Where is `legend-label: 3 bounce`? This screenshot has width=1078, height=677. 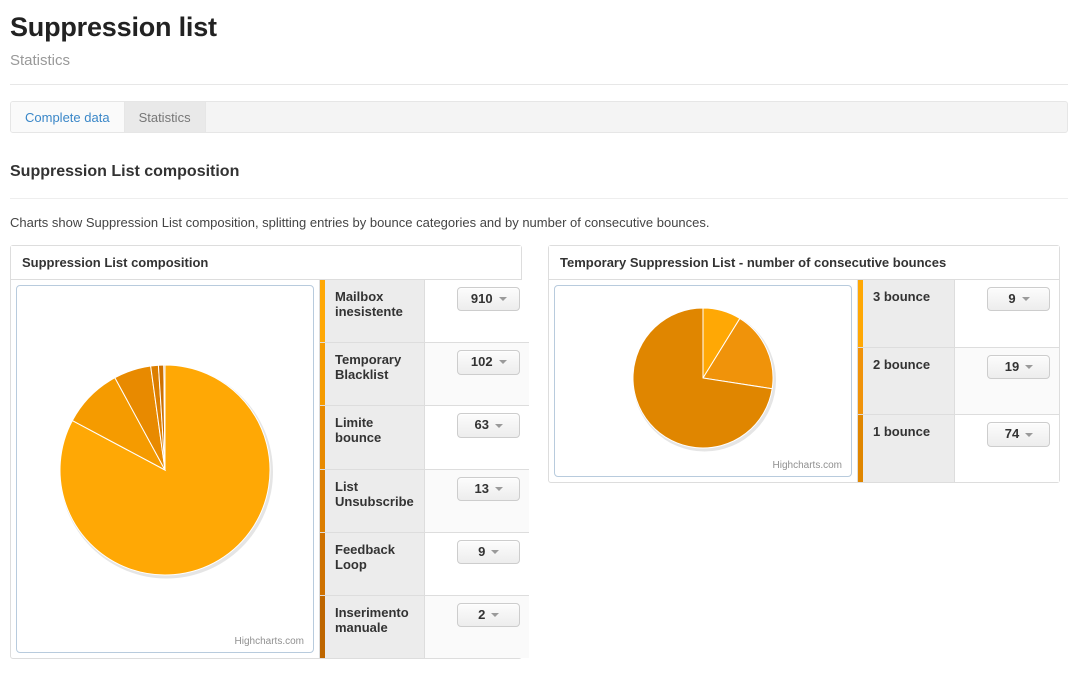
legend-label: 3 bounce is located at coordinates (909, 313).